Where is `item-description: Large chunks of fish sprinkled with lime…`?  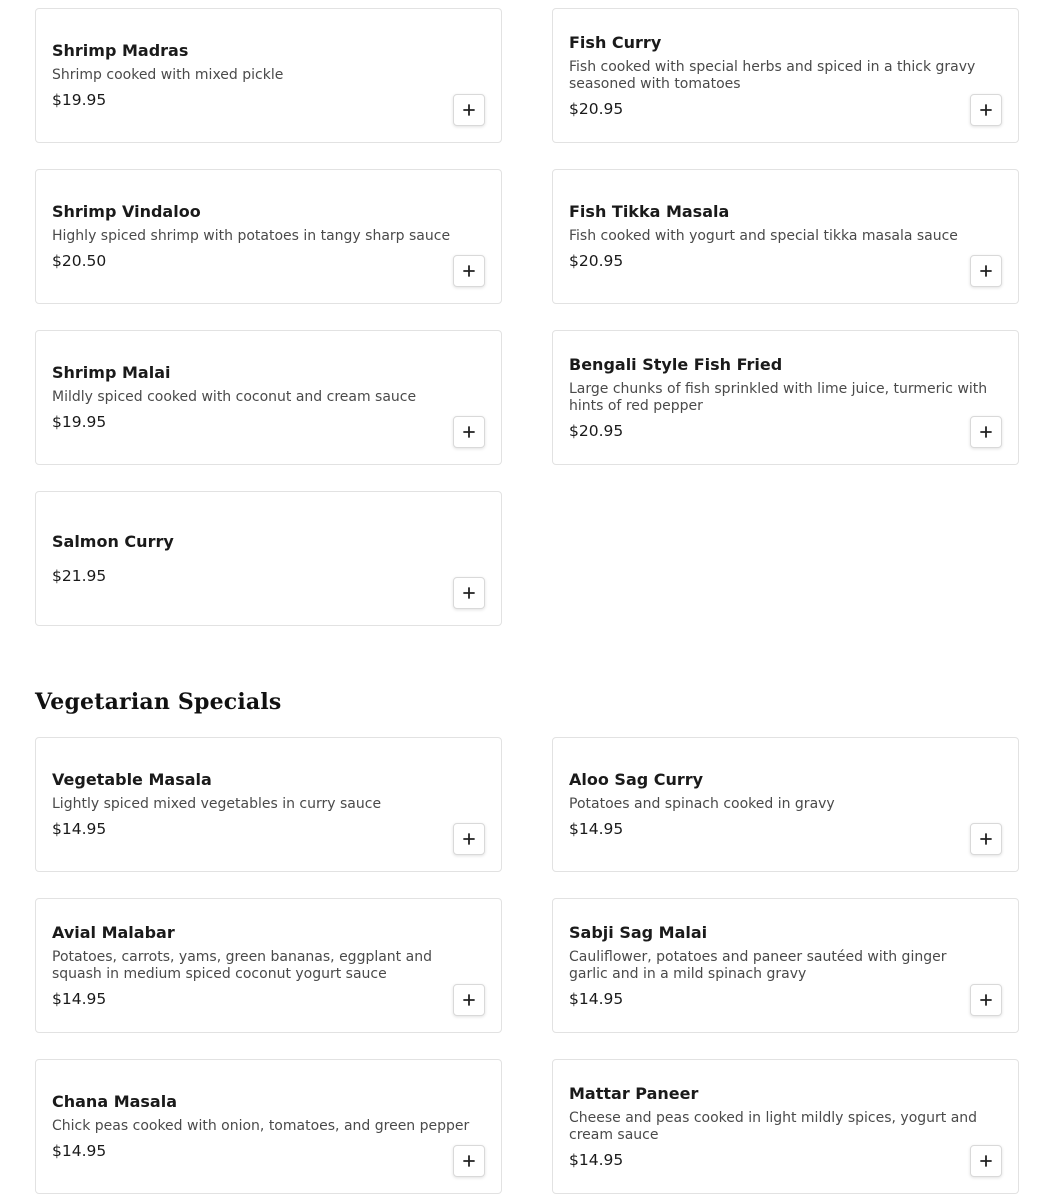 item-description: Large chunks of fish sprinkled with lime… is located at coordinates (778, 397).